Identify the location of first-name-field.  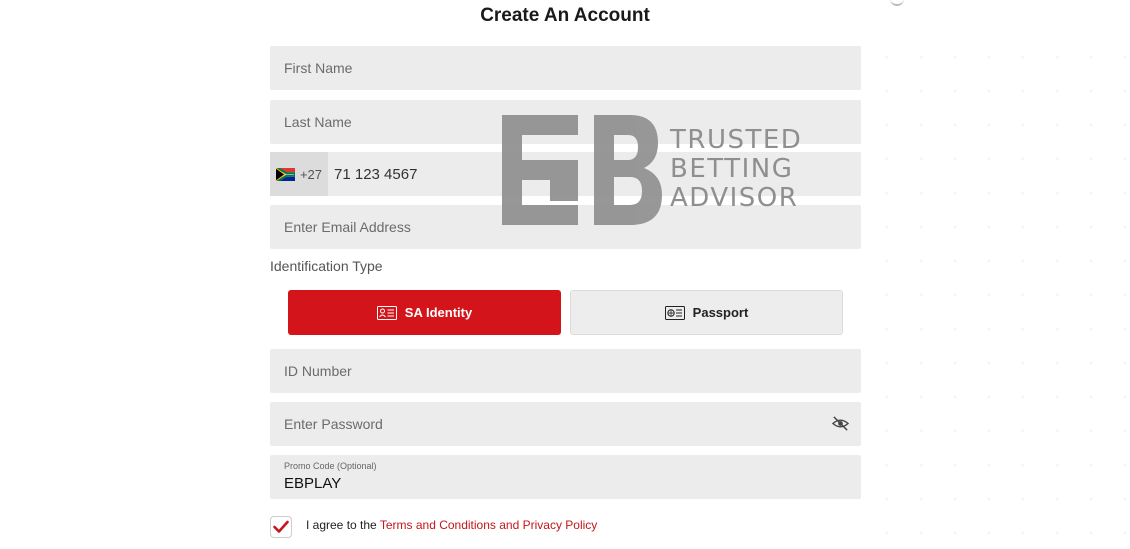
(565, 68).